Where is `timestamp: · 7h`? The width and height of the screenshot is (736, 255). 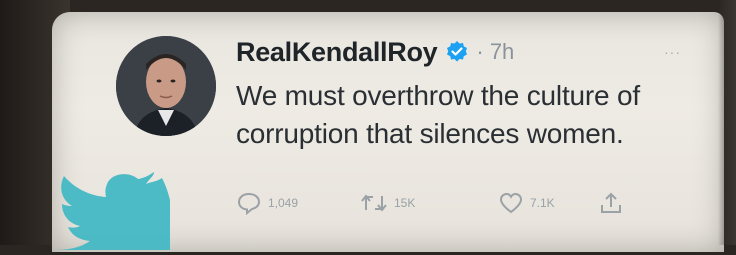
timestamp: · 7h is located at coordinates (495, 52).